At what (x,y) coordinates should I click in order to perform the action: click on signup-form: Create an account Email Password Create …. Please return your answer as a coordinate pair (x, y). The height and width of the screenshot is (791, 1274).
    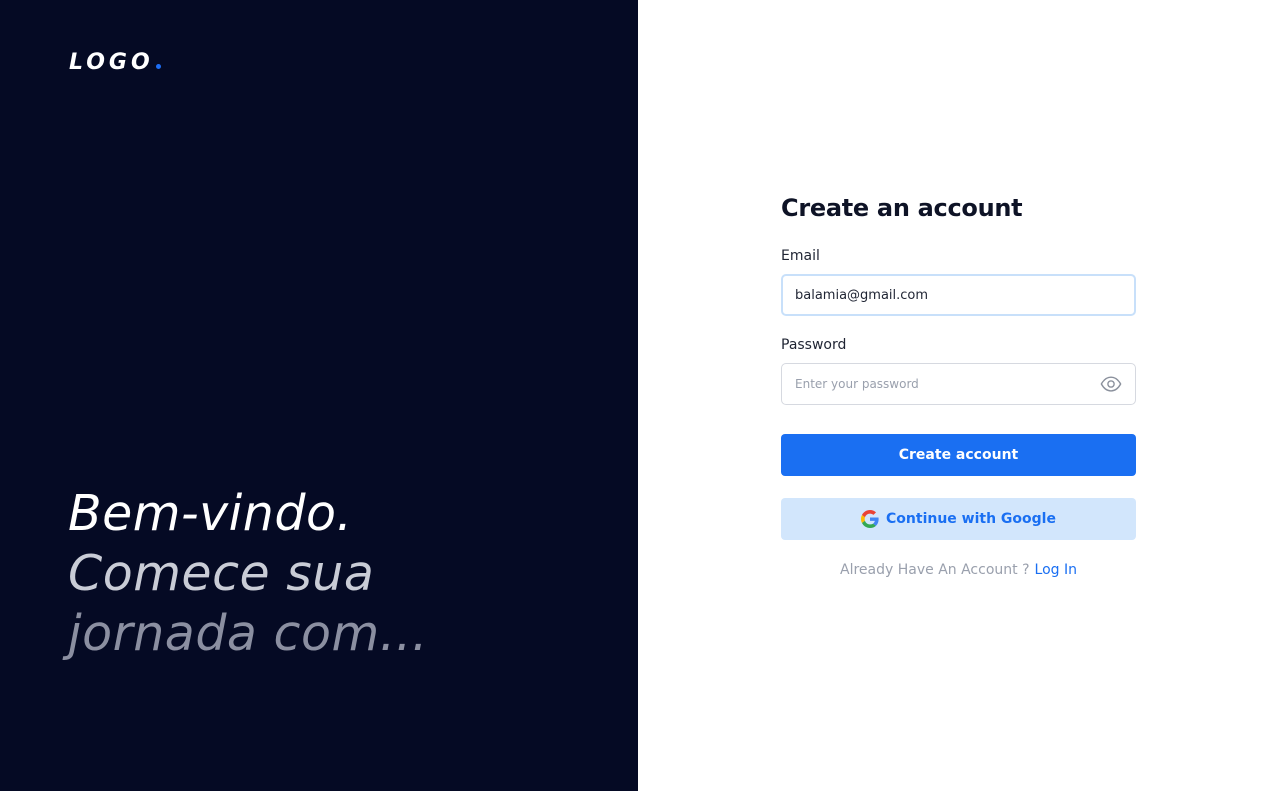
    Looking at the image, I should click on (958, 385).